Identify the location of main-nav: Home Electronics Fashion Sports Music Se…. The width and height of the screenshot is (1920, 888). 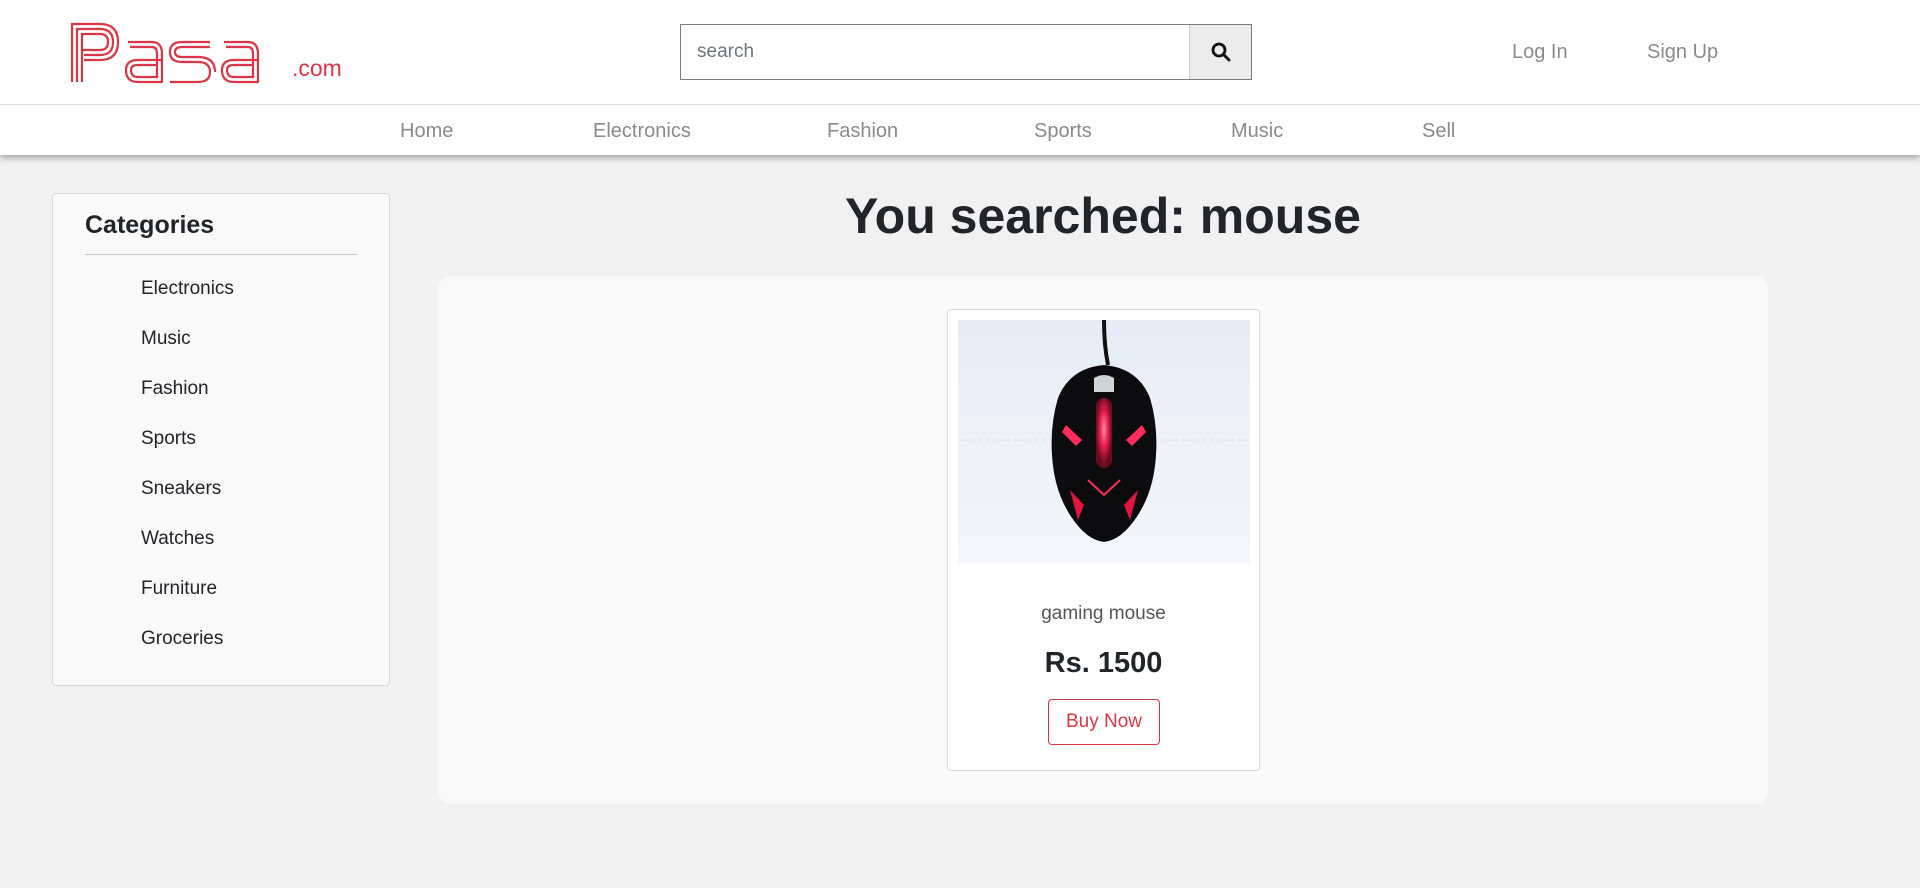
(960, 130).